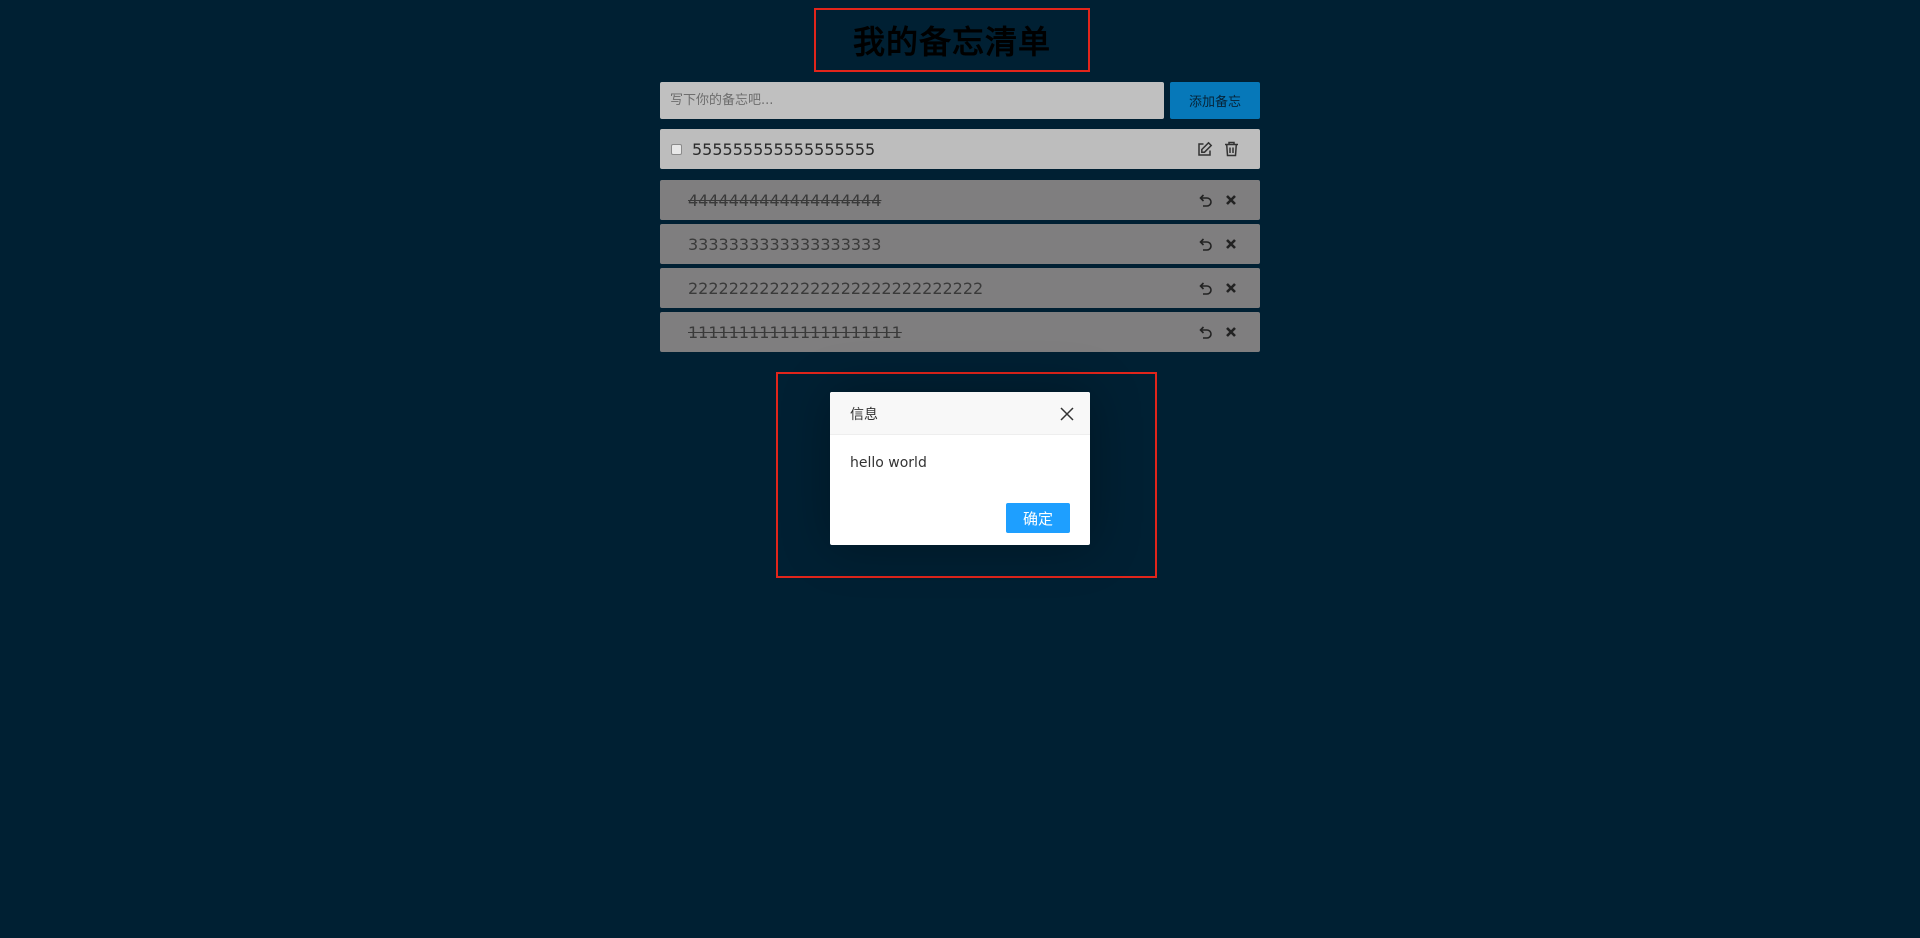 Image resolution: width=1920 pixels, height=938 pixels. What do you see at coordinates (912, 100) in the screenshot?
I see `memo-input` at bounding box center [912, 100].